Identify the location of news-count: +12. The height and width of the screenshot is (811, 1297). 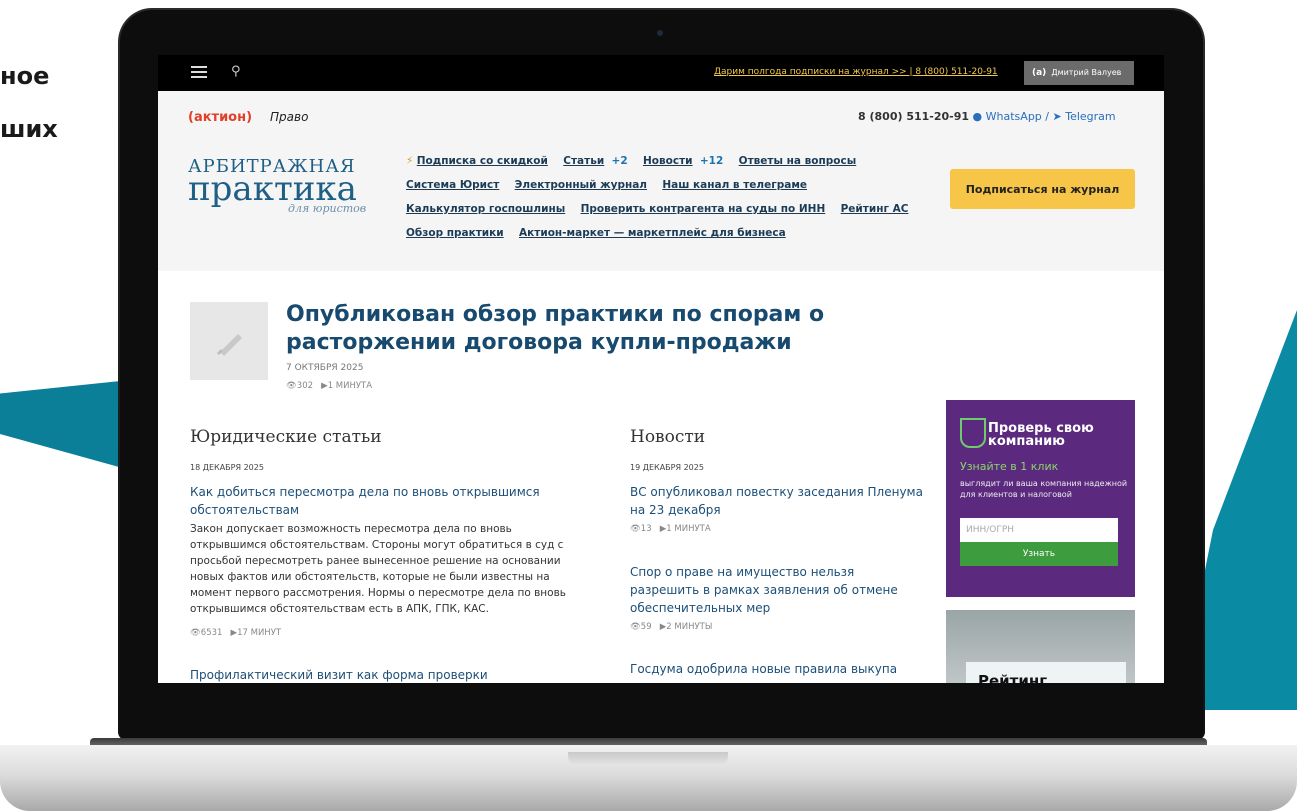
(711, 161).